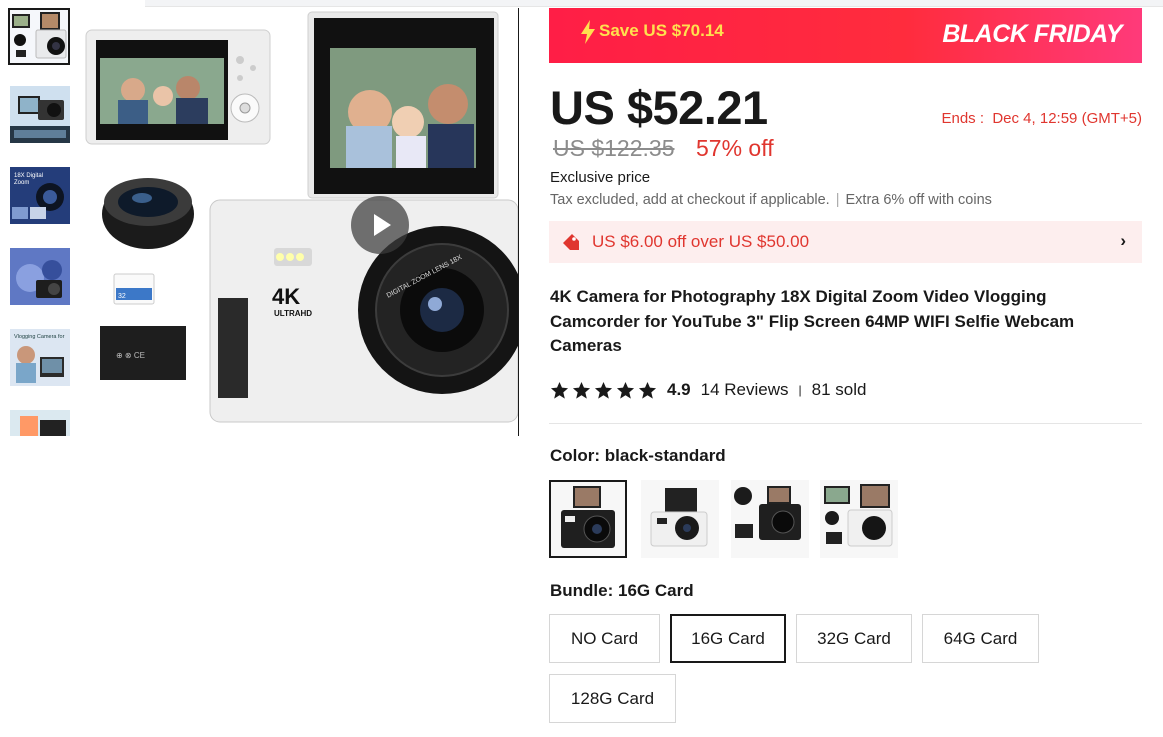 The image size is (1163, 737). Describe the element at coordinates (661, 30) in the screenshot. I see `save-amount: Save US $70.14` at that location.